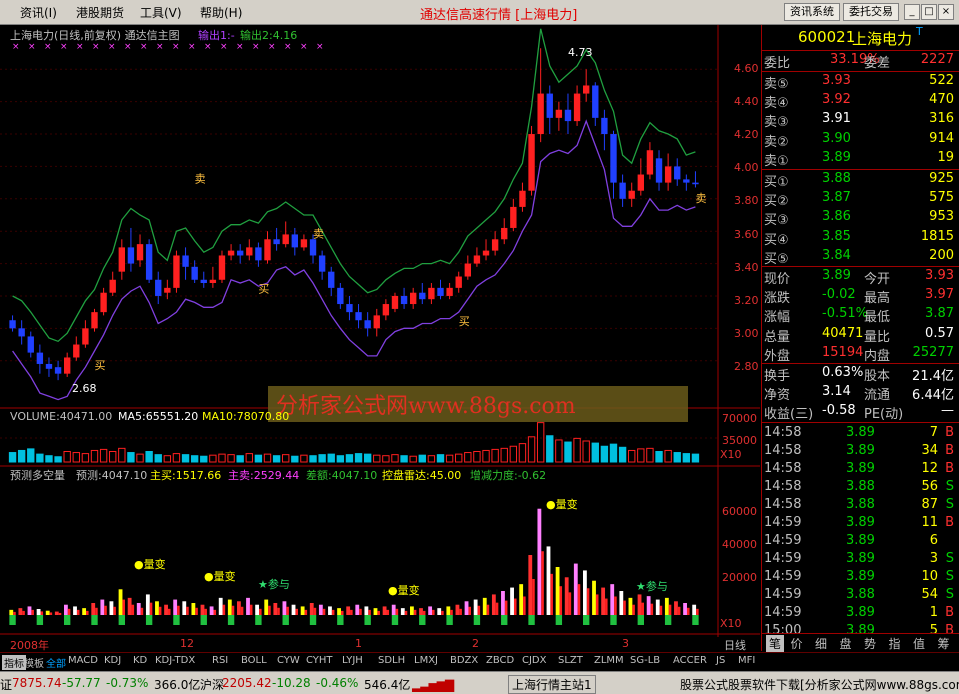  I want to click on period-label: 日线, so click(735, 645).